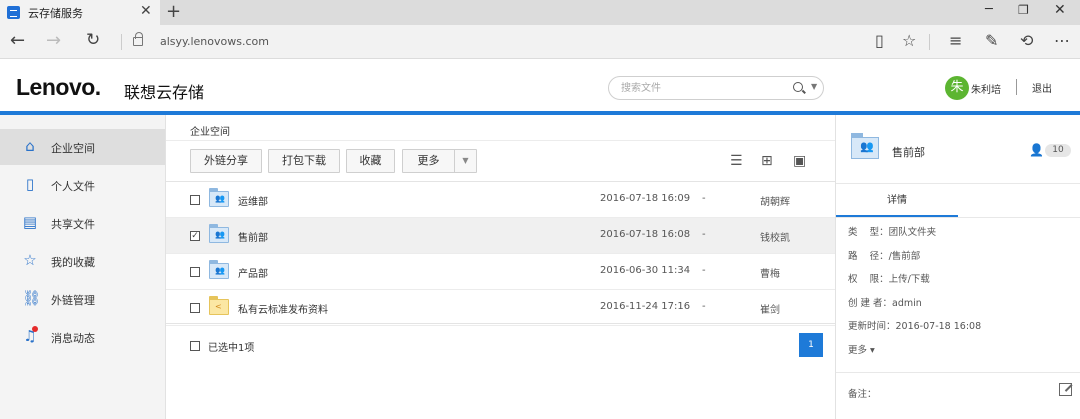 The width and height of the screenshot is (1080, 419). Describe the element at coordinates (991, 41) in the screenshot. I see `web-note-icon: ✎` at that location.